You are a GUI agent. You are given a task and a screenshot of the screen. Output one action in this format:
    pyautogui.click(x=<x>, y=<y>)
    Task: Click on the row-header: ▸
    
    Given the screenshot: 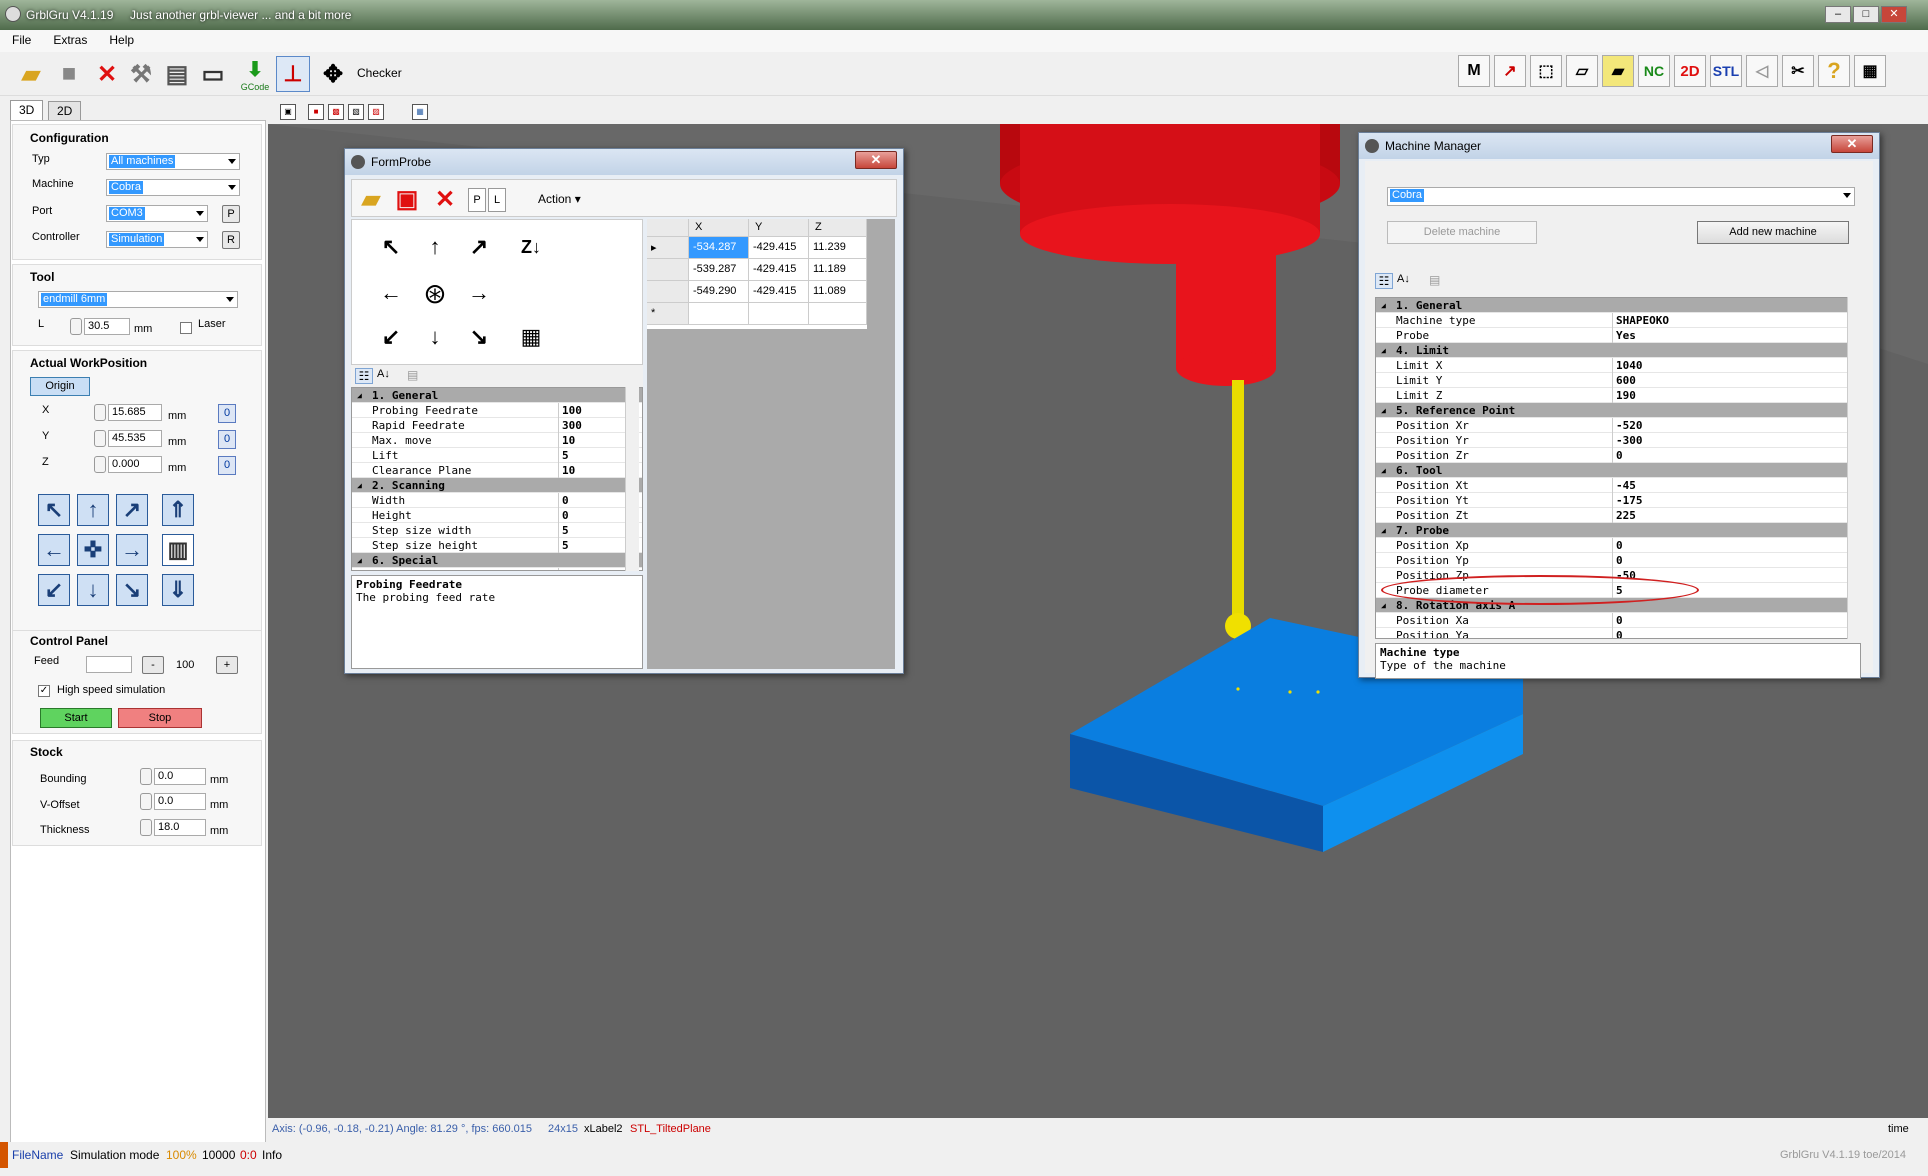 What is the action you would take?
    pyautogui.click(x=668, y=248)
    